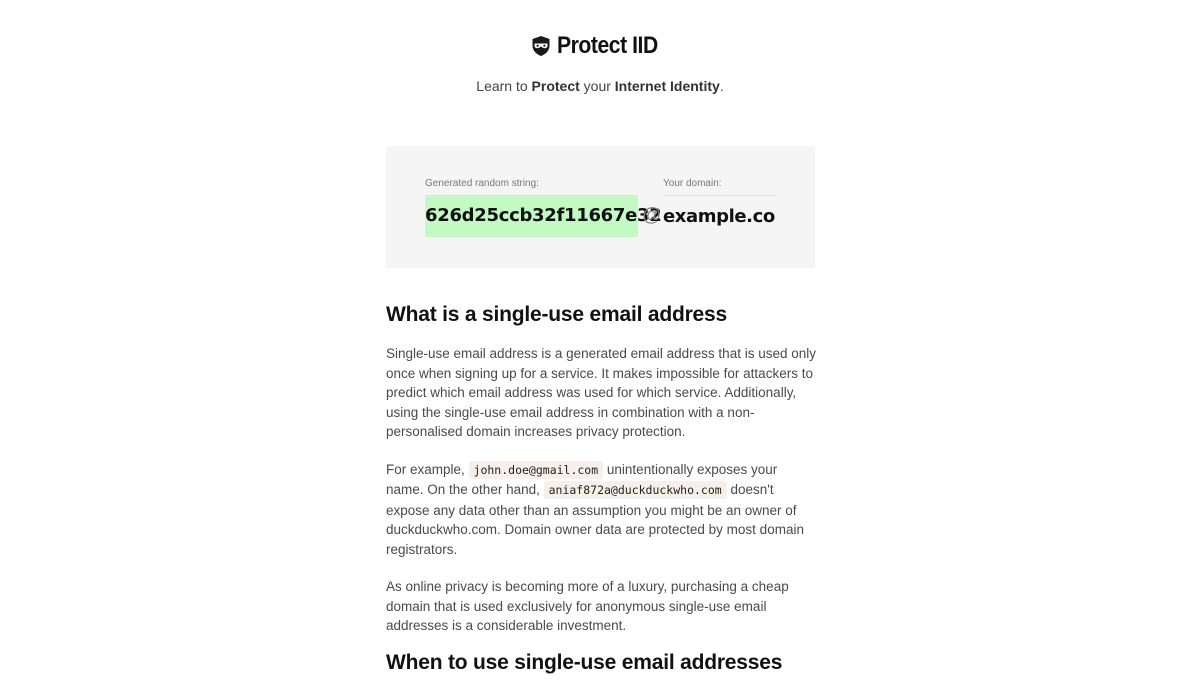  I want to click on tagline-emphasis-identity: Internet Identity, so click(667, 86).